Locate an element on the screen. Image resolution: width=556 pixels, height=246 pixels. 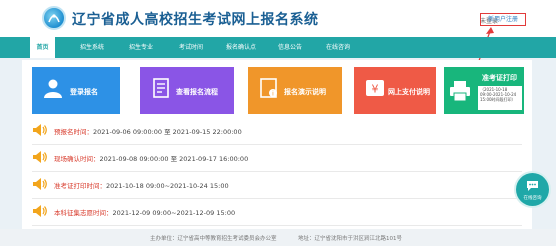
tile-label: 查看报名流程 is located at coordinates (197, 92).